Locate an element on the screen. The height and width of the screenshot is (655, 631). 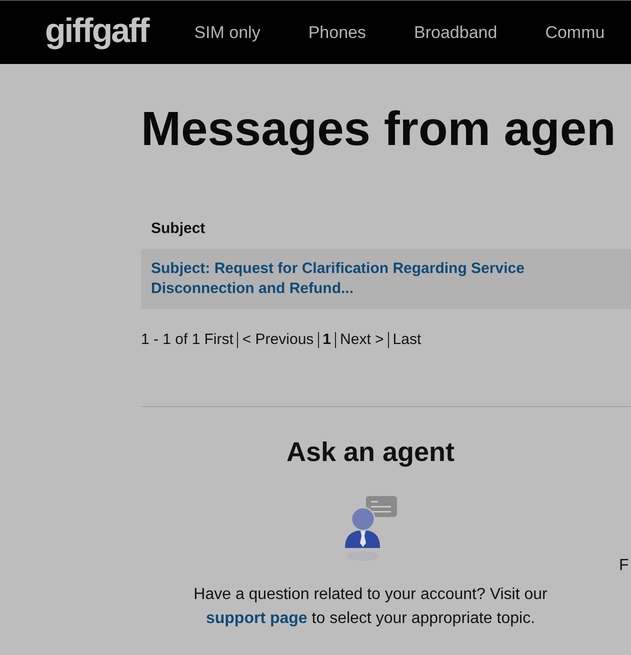
column-header: Subject is located at coordinates (178, 229).